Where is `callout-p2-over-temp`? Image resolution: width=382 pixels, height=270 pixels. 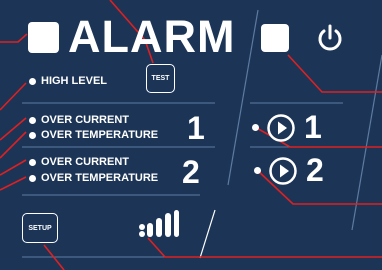
callout-p2-over-temp is located at coordinates (13, 183).